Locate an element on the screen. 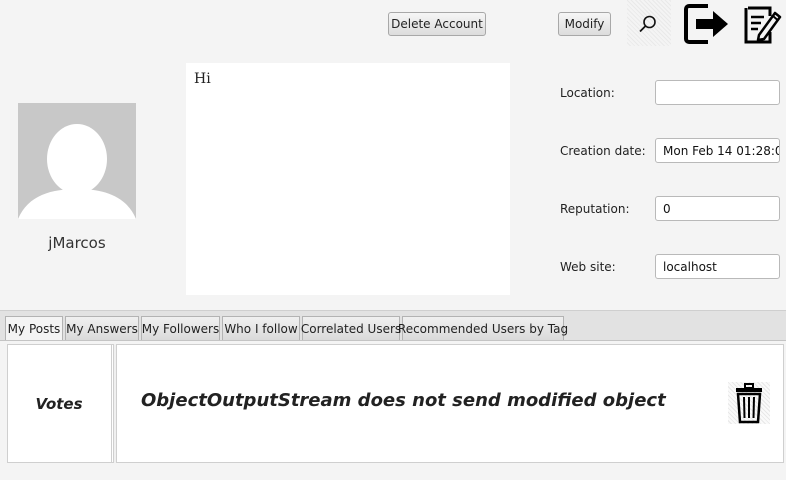  logout-icon is located at coordinates (706, 24).